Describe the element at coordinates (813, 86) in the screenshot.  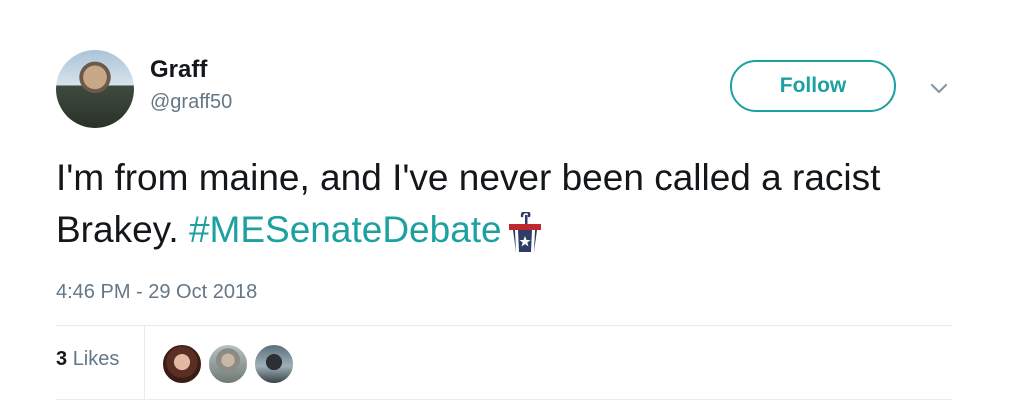
I see `follow-button: Follow` at that location.